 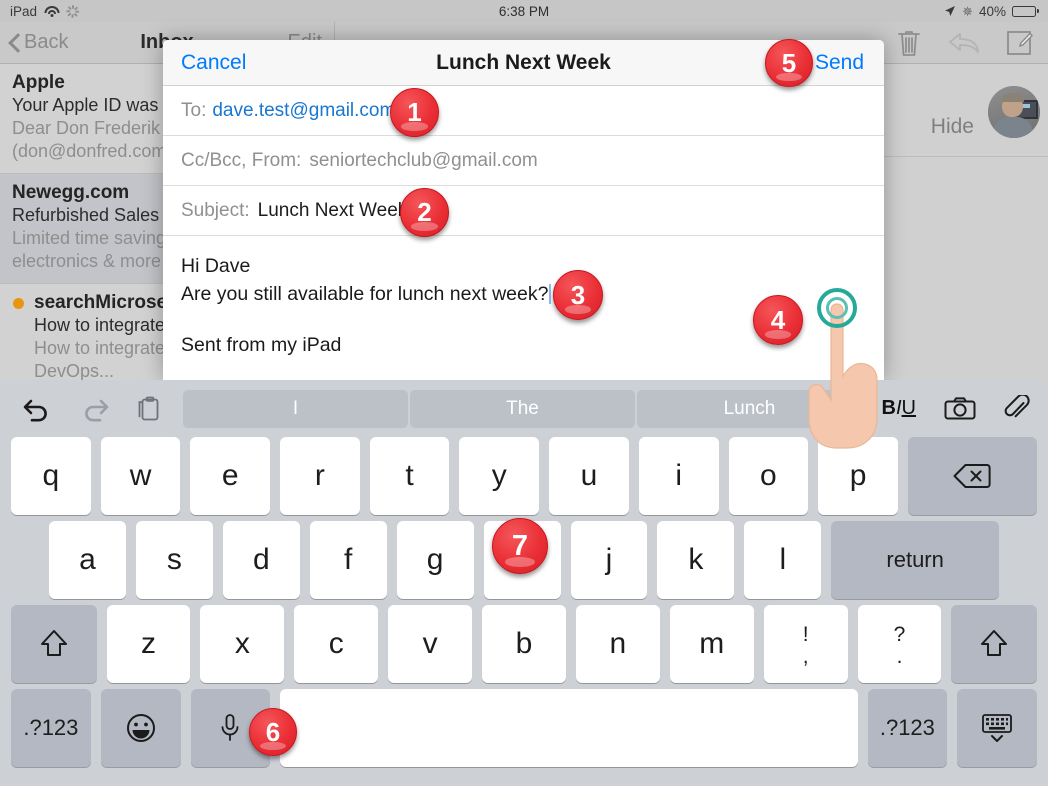 What do you see at coordinates (242, 644) in the screenshot?
I see `key-x: x` at bounding box center [242, 644].